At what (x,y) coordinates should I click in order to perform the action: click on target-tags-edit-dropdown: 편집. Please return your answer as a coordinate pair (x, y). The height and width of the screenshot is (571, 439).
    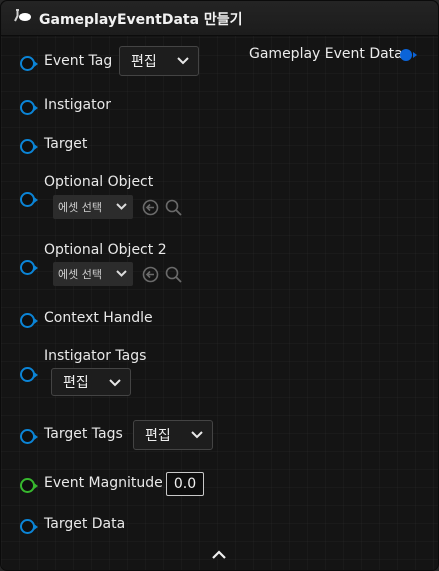
    Looking at the image, I should click on (173, 435).